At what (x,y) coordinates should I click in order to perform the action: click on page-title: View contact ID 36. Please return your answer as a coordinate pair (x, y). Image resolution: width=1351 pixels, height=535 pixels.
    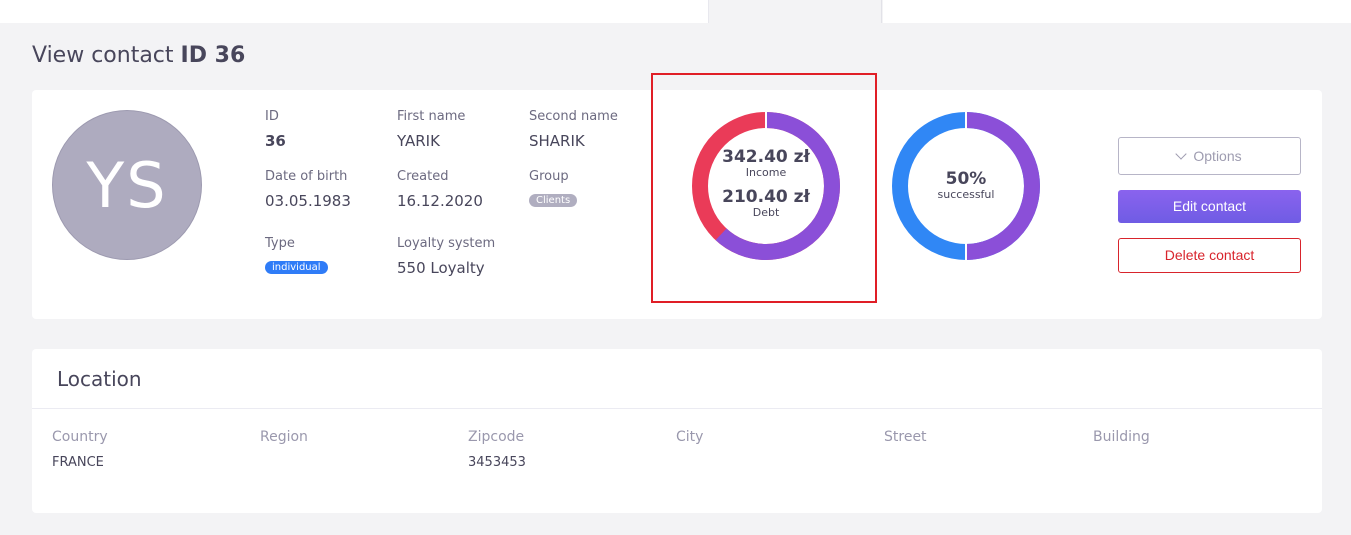
    Looking at the image, I should click on (138, 55).